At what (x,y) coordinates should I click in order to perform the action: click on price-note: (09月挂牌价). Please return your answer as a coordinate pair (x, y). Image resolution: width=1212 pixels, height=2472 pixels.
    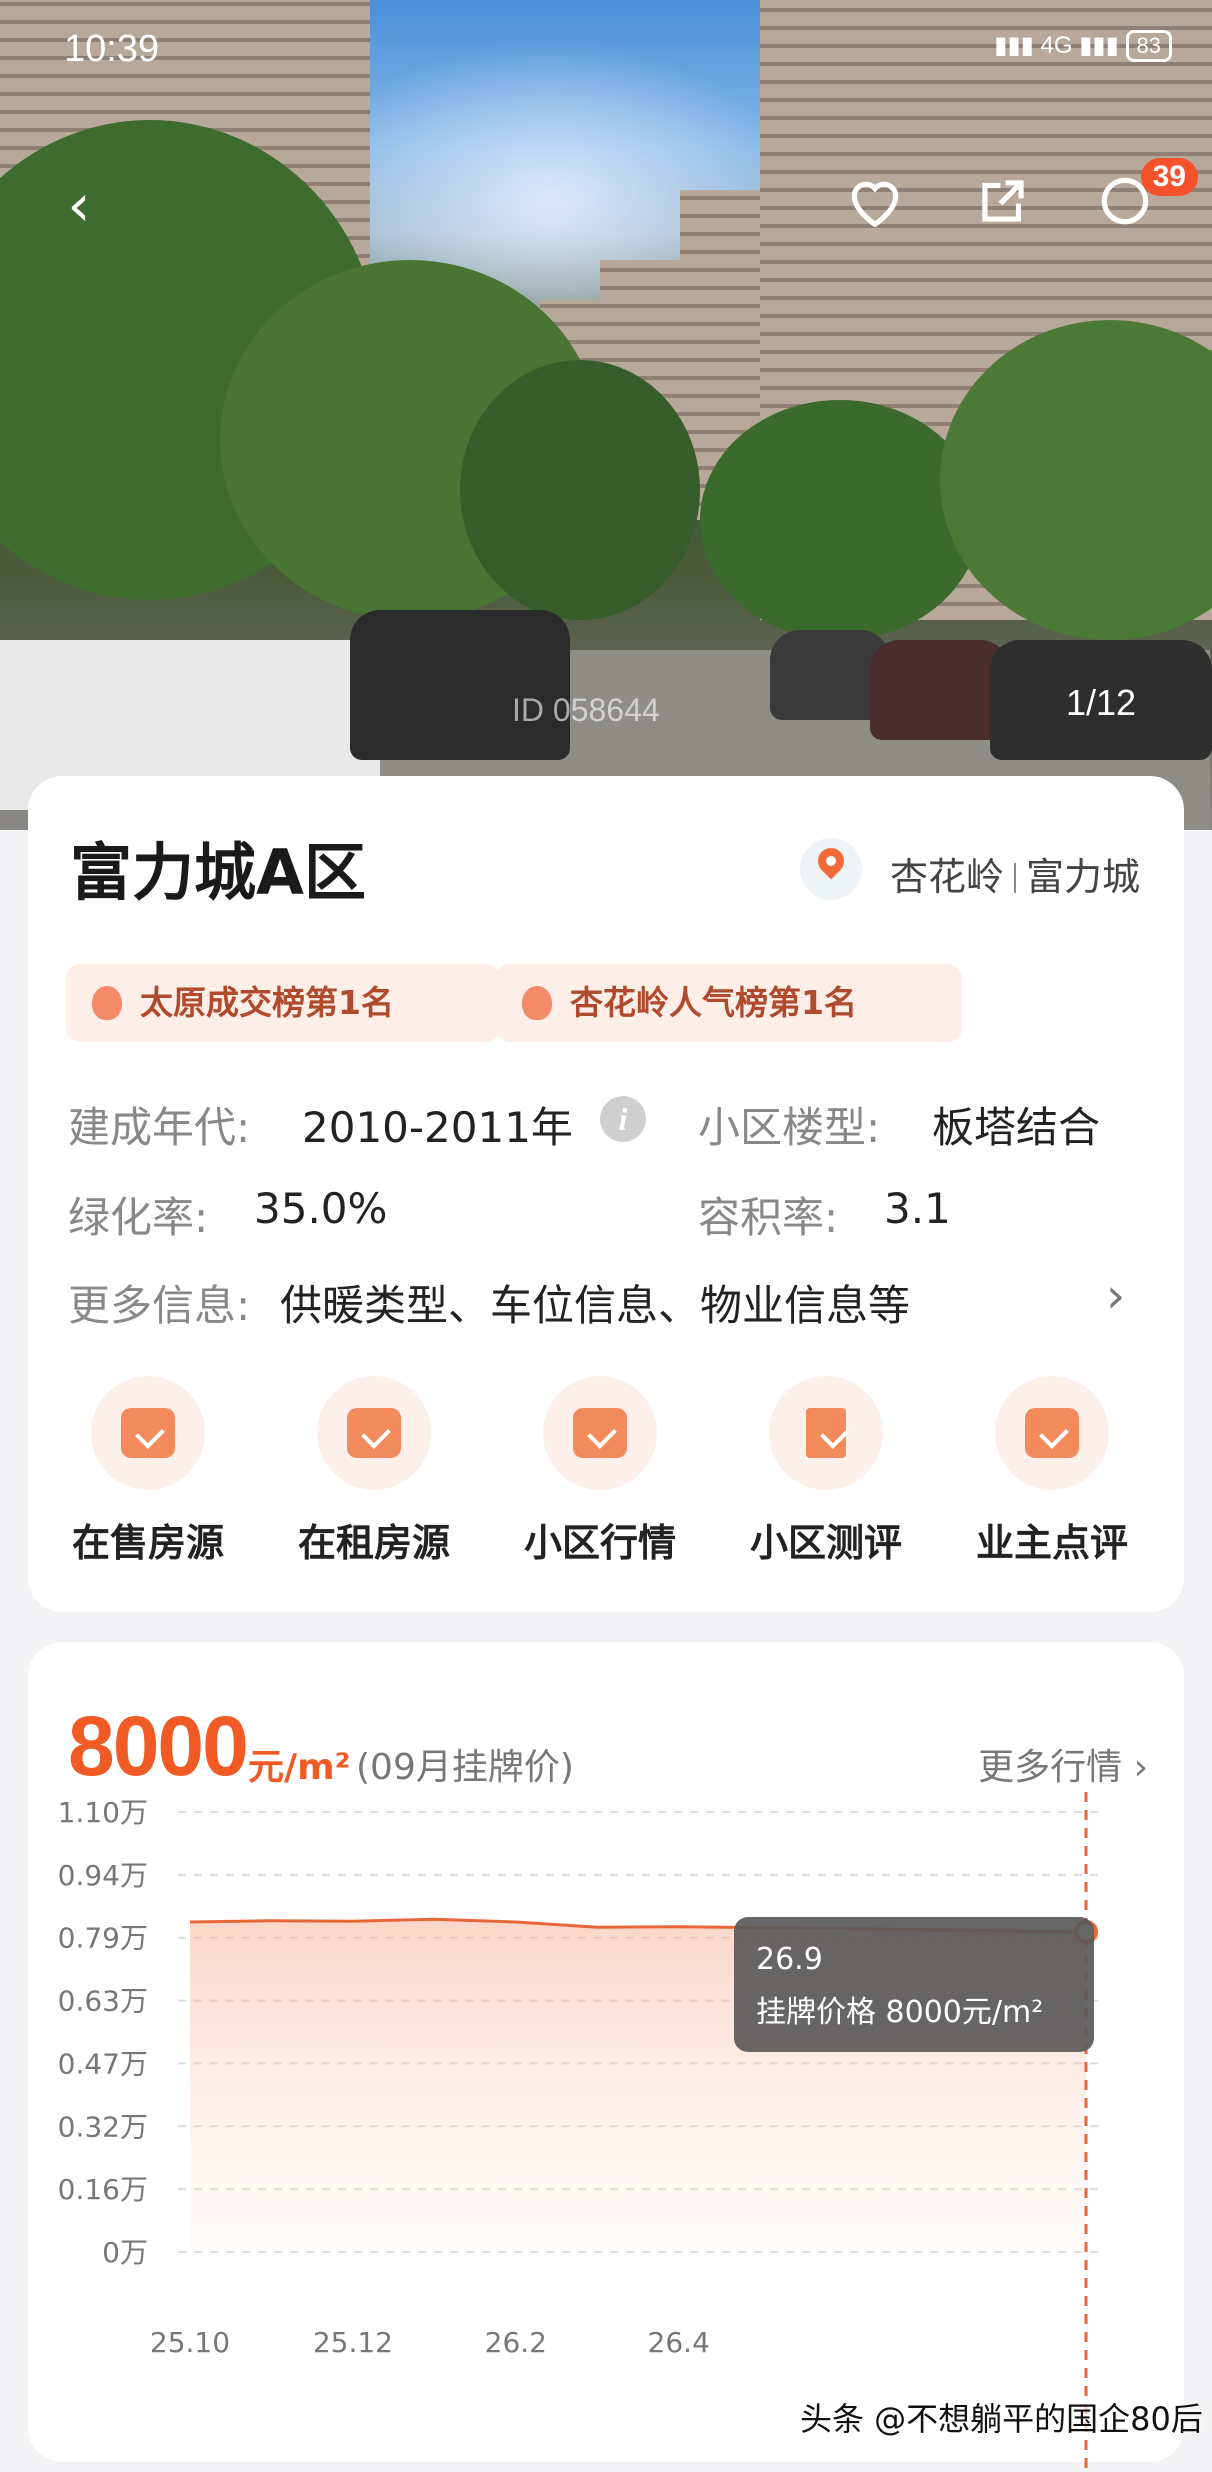
    Looking at the image, I should click on (465, 1764).